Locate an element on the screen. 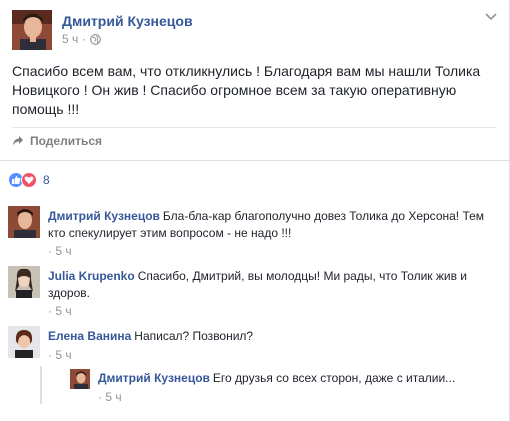  share-label: Поделиться is located at coordinates (66, 141).